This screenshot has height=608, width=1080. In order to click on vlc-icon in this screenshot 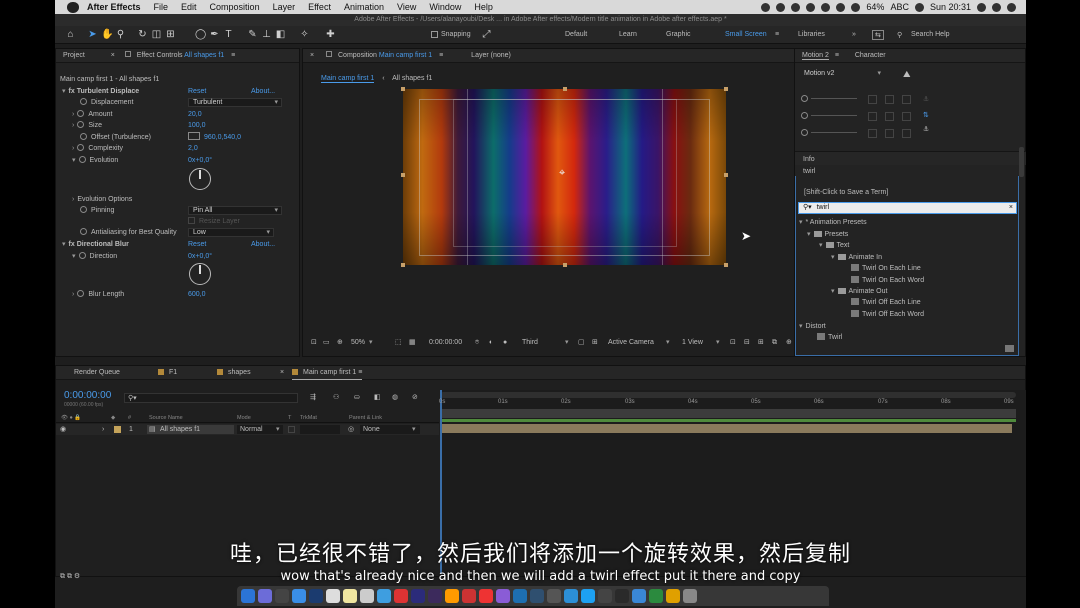, I will do `click(673, 596)`.